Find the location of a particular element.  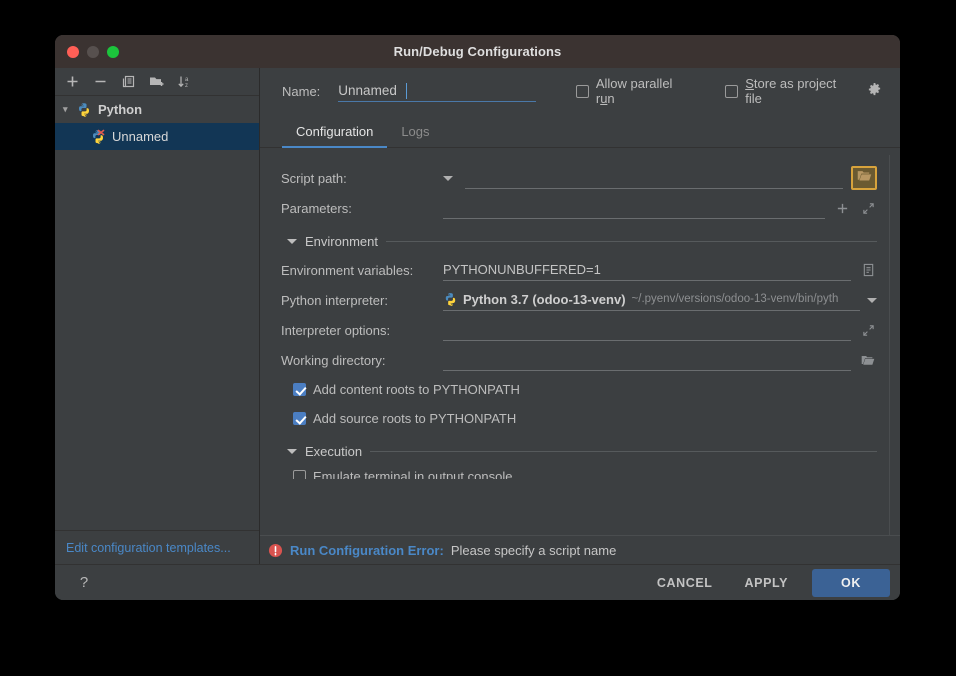

add-content-roots-checkbox: Add content roots to PYTHONPATH is located at coordinates (406, 389).